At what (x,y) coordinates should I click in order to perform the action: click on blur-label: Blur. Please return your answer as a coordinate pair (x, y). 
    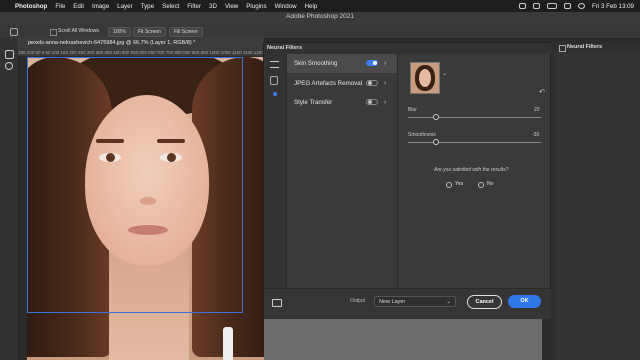
    Looking at the image, I should click on (412, 110).